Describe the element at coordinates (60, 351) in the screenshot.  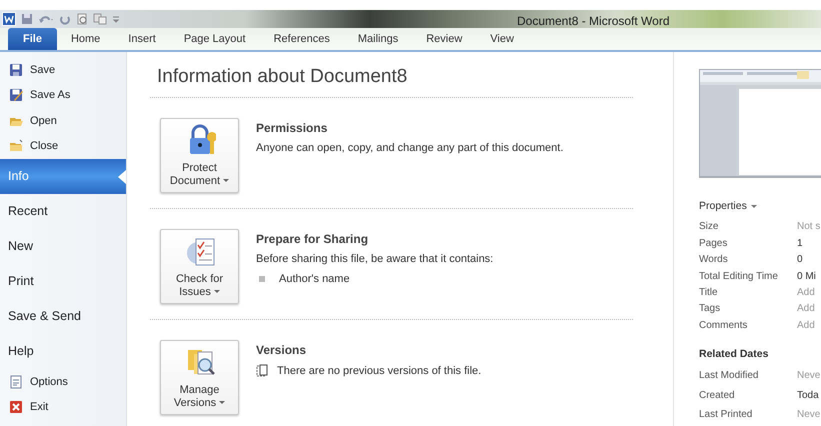
I see `menu-item: Help` at that location.